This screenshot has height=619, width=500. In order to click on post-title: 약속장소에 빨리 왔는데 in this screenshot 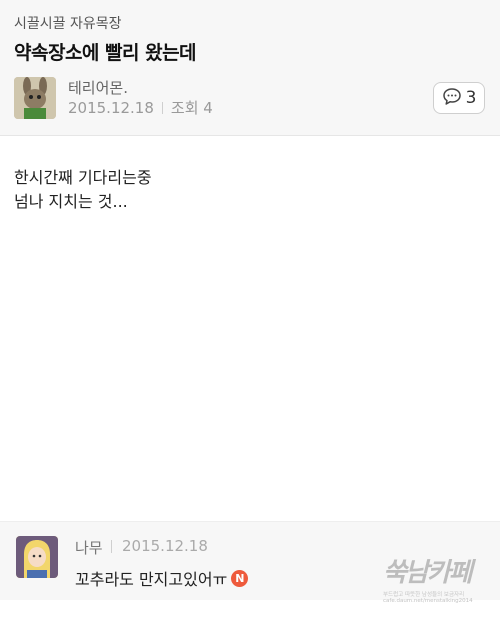, I will do `click(105, 53)`.